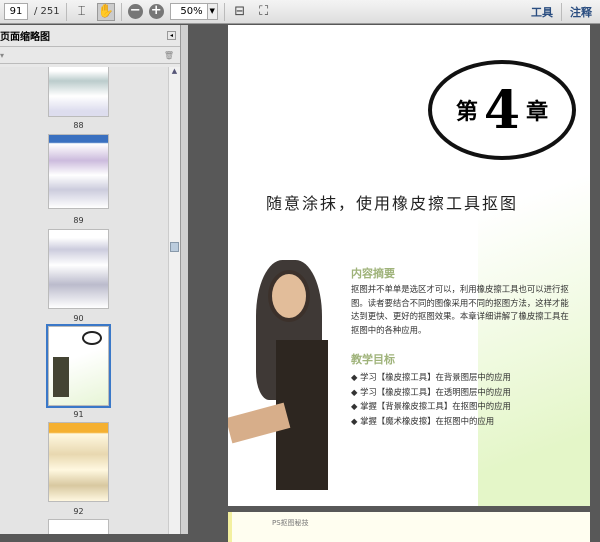  I want to click on thumbnail-scrollbar: ▲, so click(174, 300).